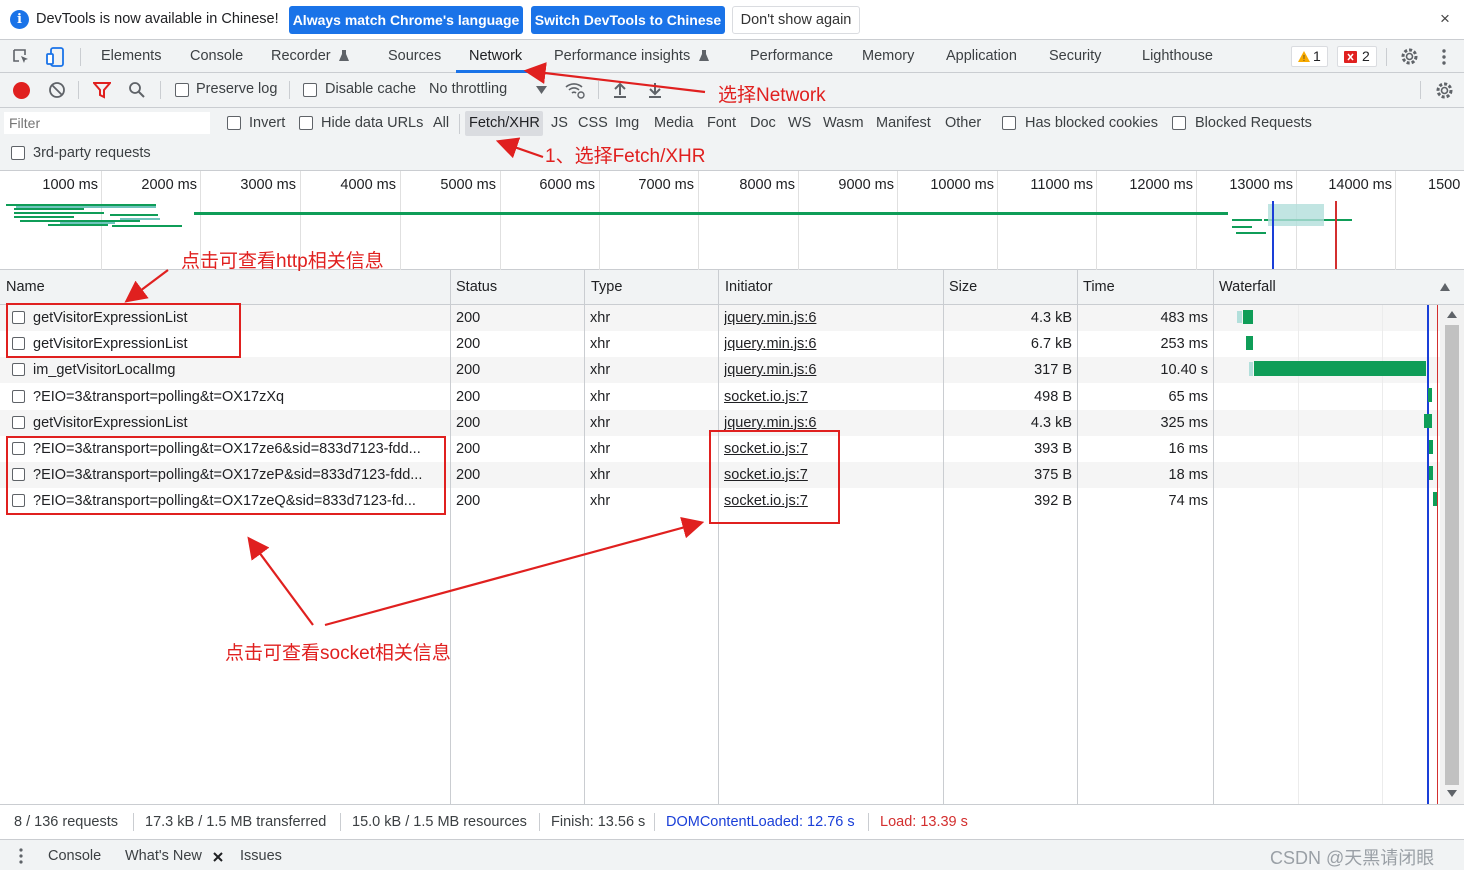  Describe the element at coordinates (622, 56) in the screenshot. I see `tab-performance-insights: Performance insights` at that location.